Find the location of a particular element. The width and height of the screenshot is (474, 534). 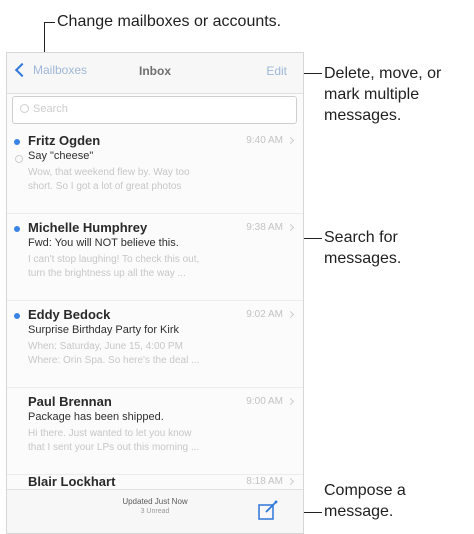

message-preview-line1: Wow, that weekend flew by. Way too is located at coordinates (109, 172).